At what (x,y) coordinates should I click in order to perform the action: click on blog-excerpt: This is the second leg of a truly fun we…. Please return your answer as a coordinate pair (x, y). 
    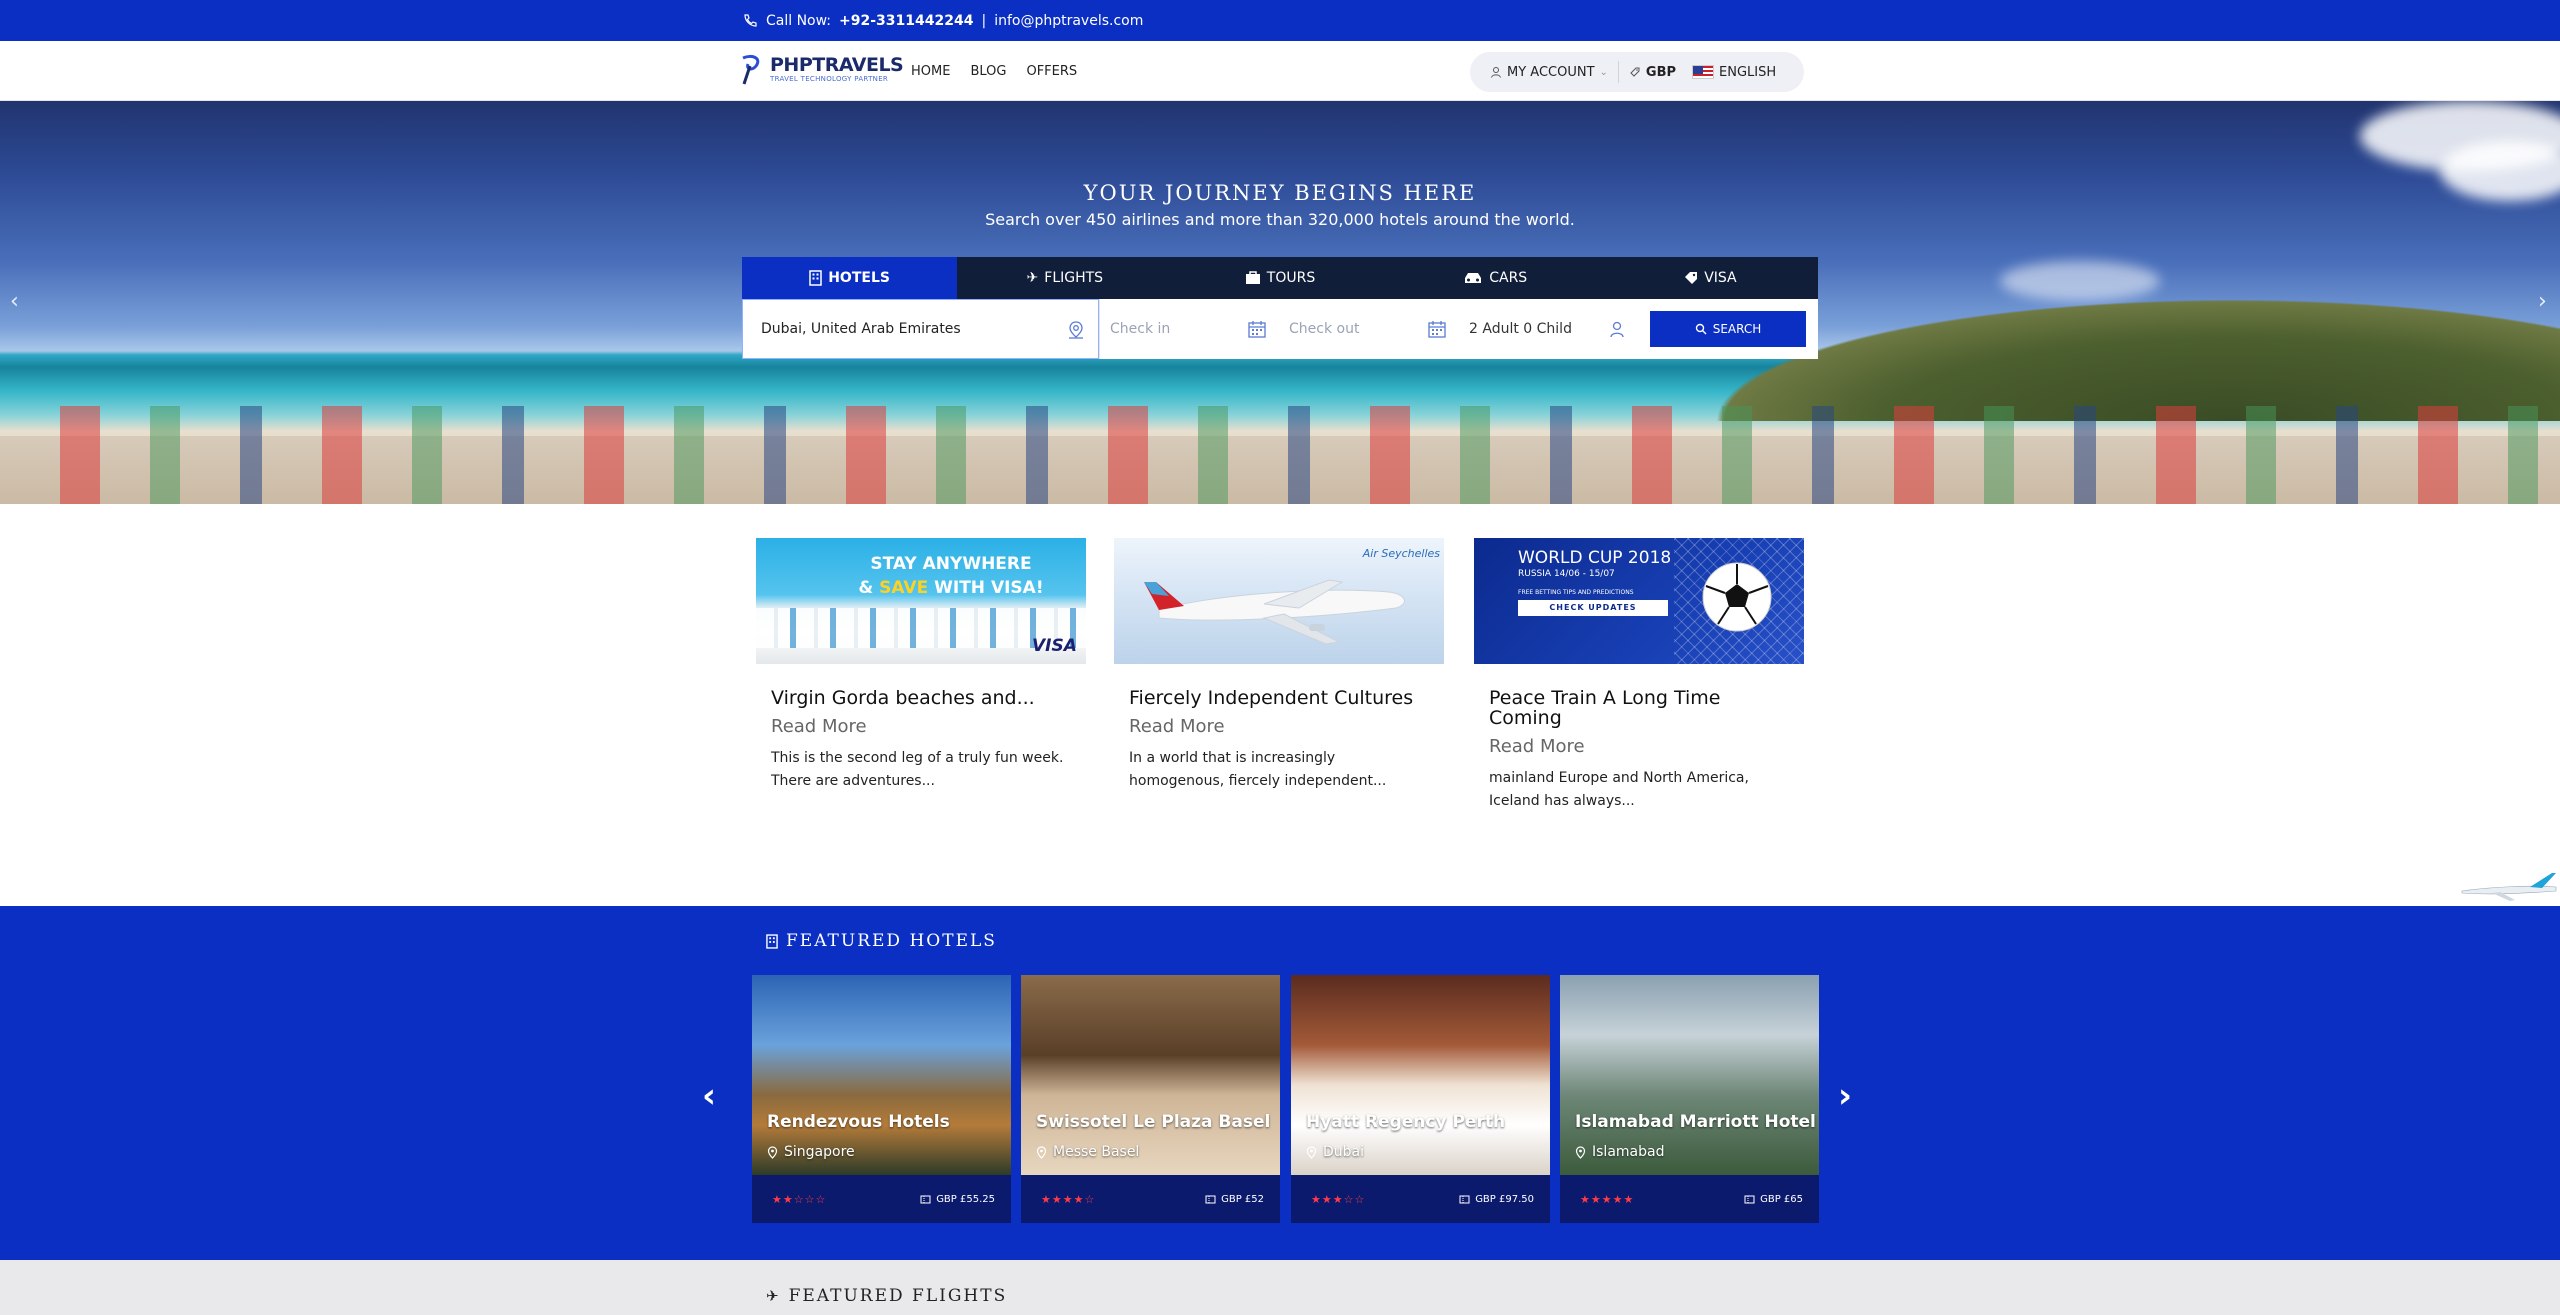
    Looking at the image, I should click on (917, 769).